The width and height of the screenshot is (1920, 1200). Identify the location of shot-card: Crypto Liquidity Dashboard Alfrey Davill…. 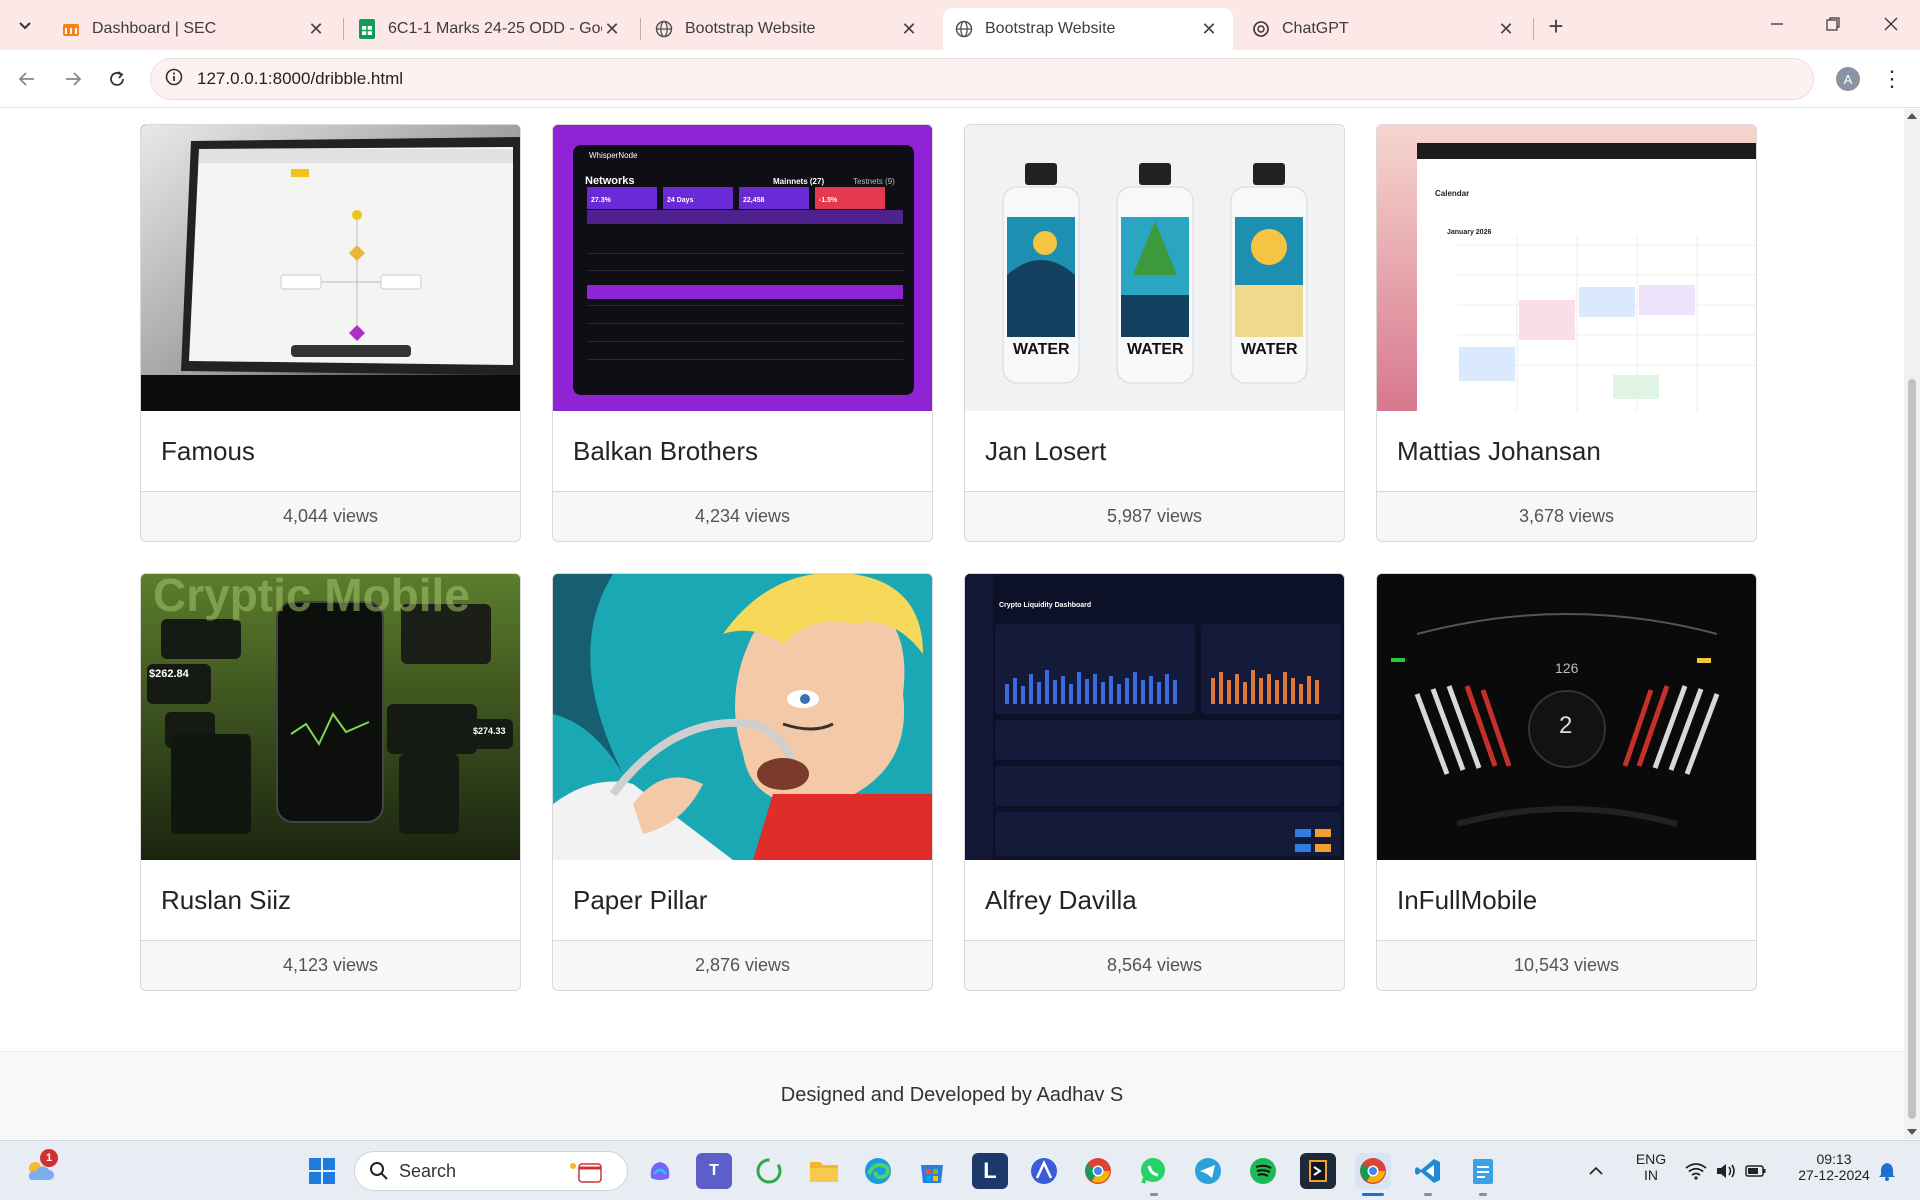
(1154, 782).